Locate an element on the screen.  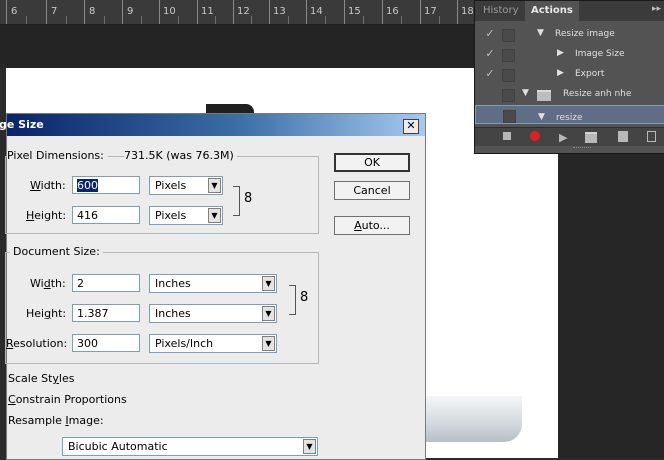
ruler-number: 6 is located at coordinates (14, 11).